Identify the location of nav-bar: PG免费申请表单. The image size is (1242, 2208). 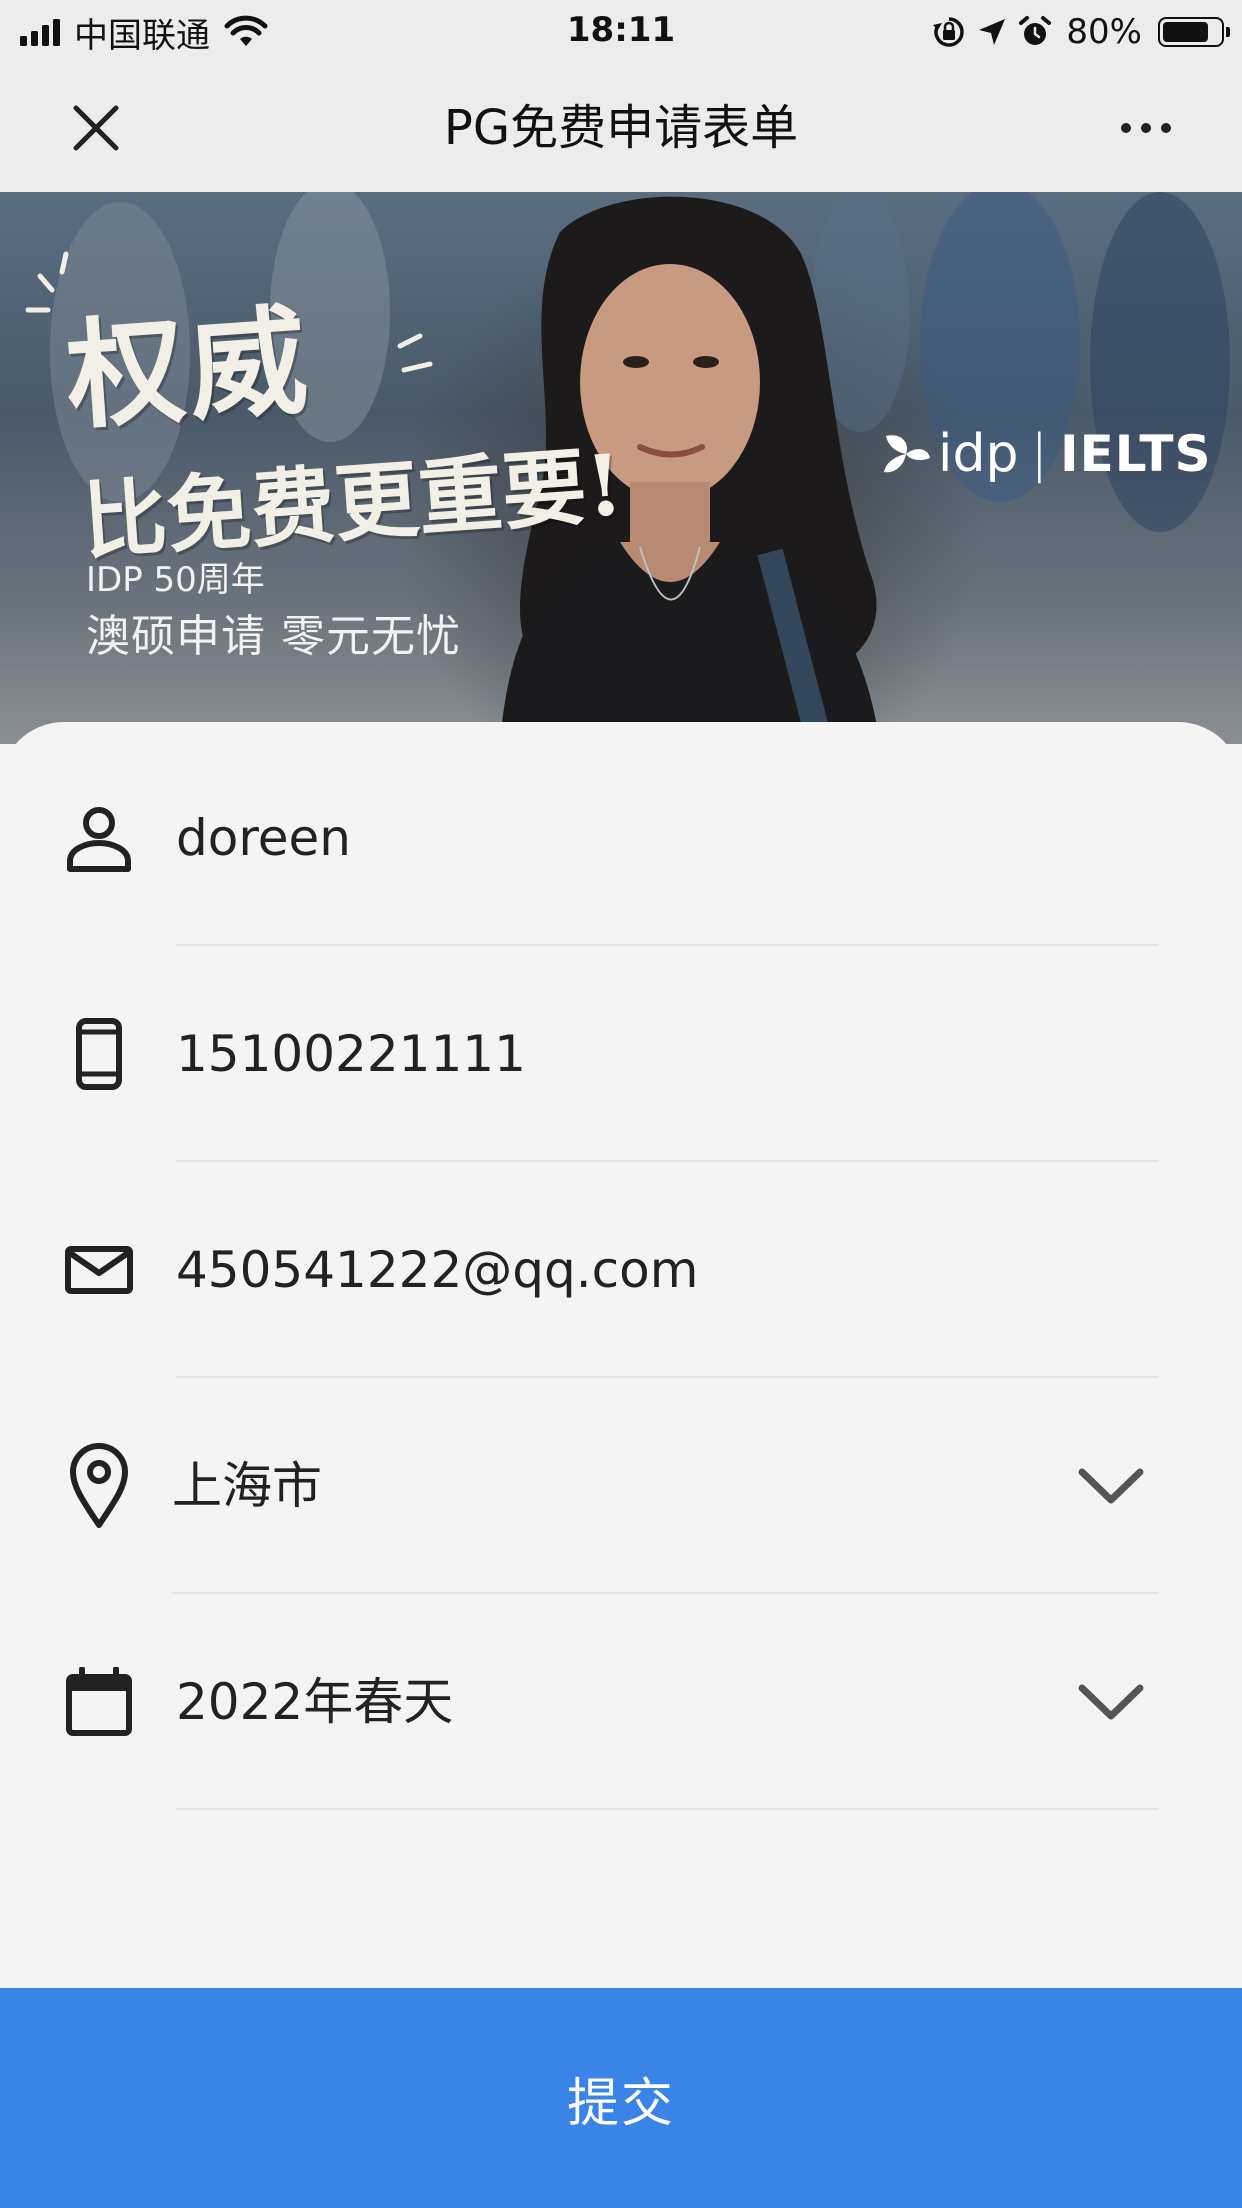
(621, 128).